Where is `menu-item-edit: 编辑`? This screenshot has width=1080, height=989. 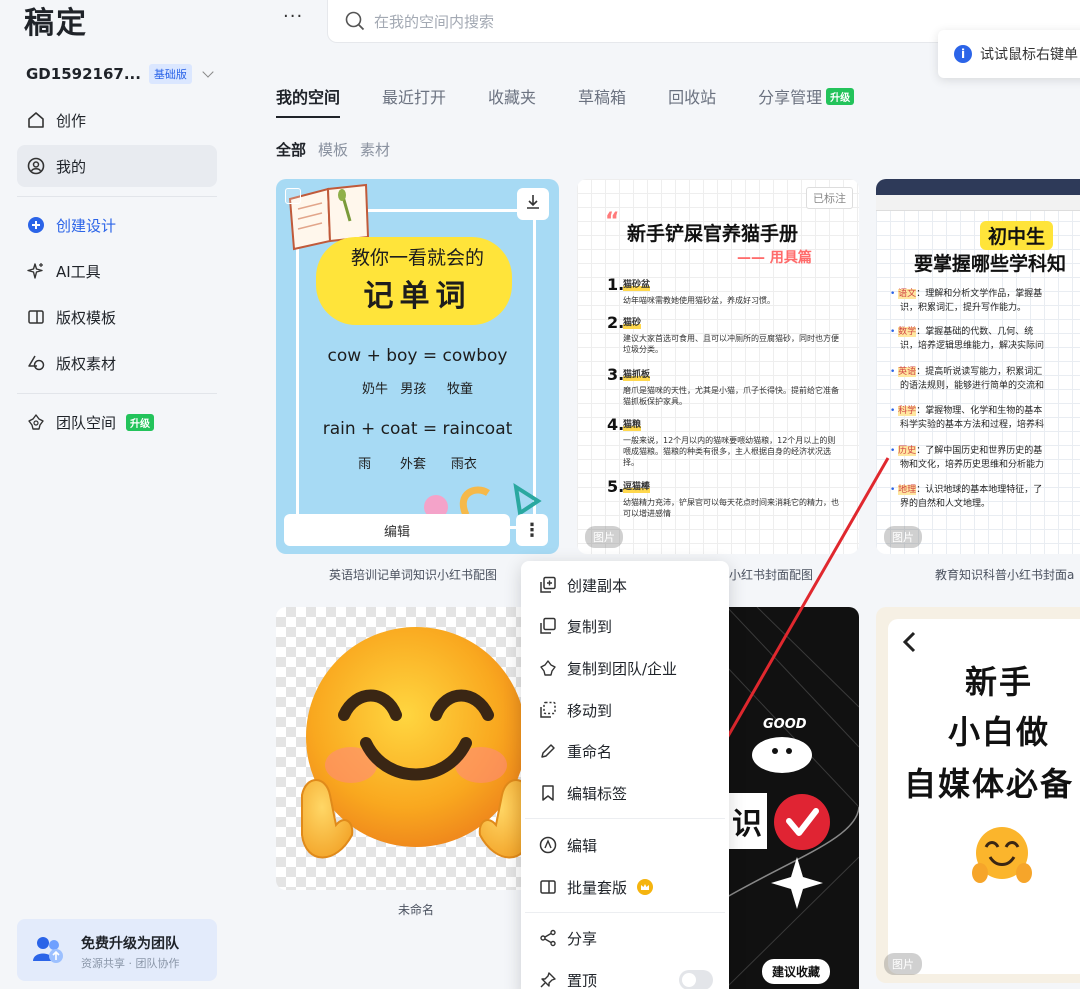
menu-item-edit: 编辑 is located at coordinates (625, 845).